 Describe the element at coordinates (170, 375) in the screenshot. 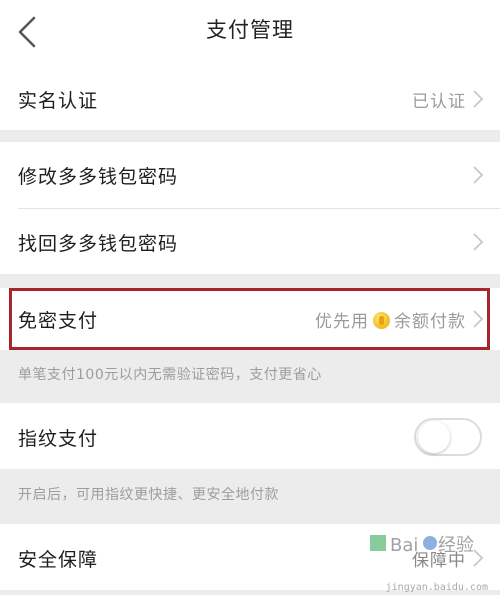

I see `password-free-hint: 单笔支付100元以内无需验证密码，支付更省心` at that location.